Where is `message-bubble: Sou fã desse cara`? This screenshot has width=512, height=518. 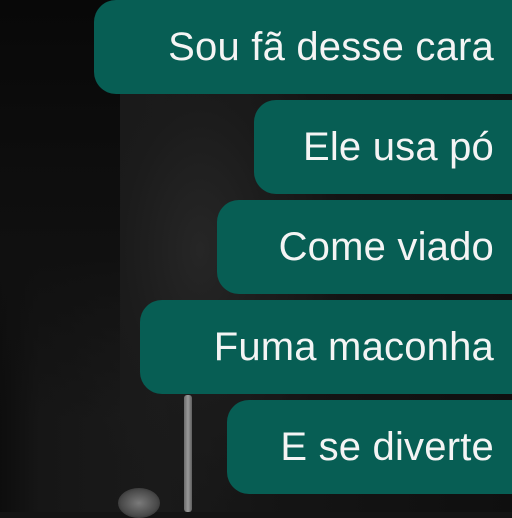 message-bubble: Sou fã desse cara is located at coordinates (303, 47).